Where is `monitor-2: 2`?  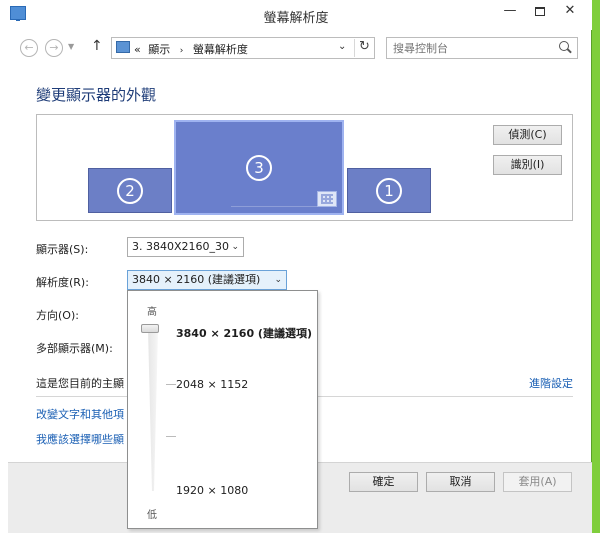 monitor-2: 2 is located at coordinates (130, 190).